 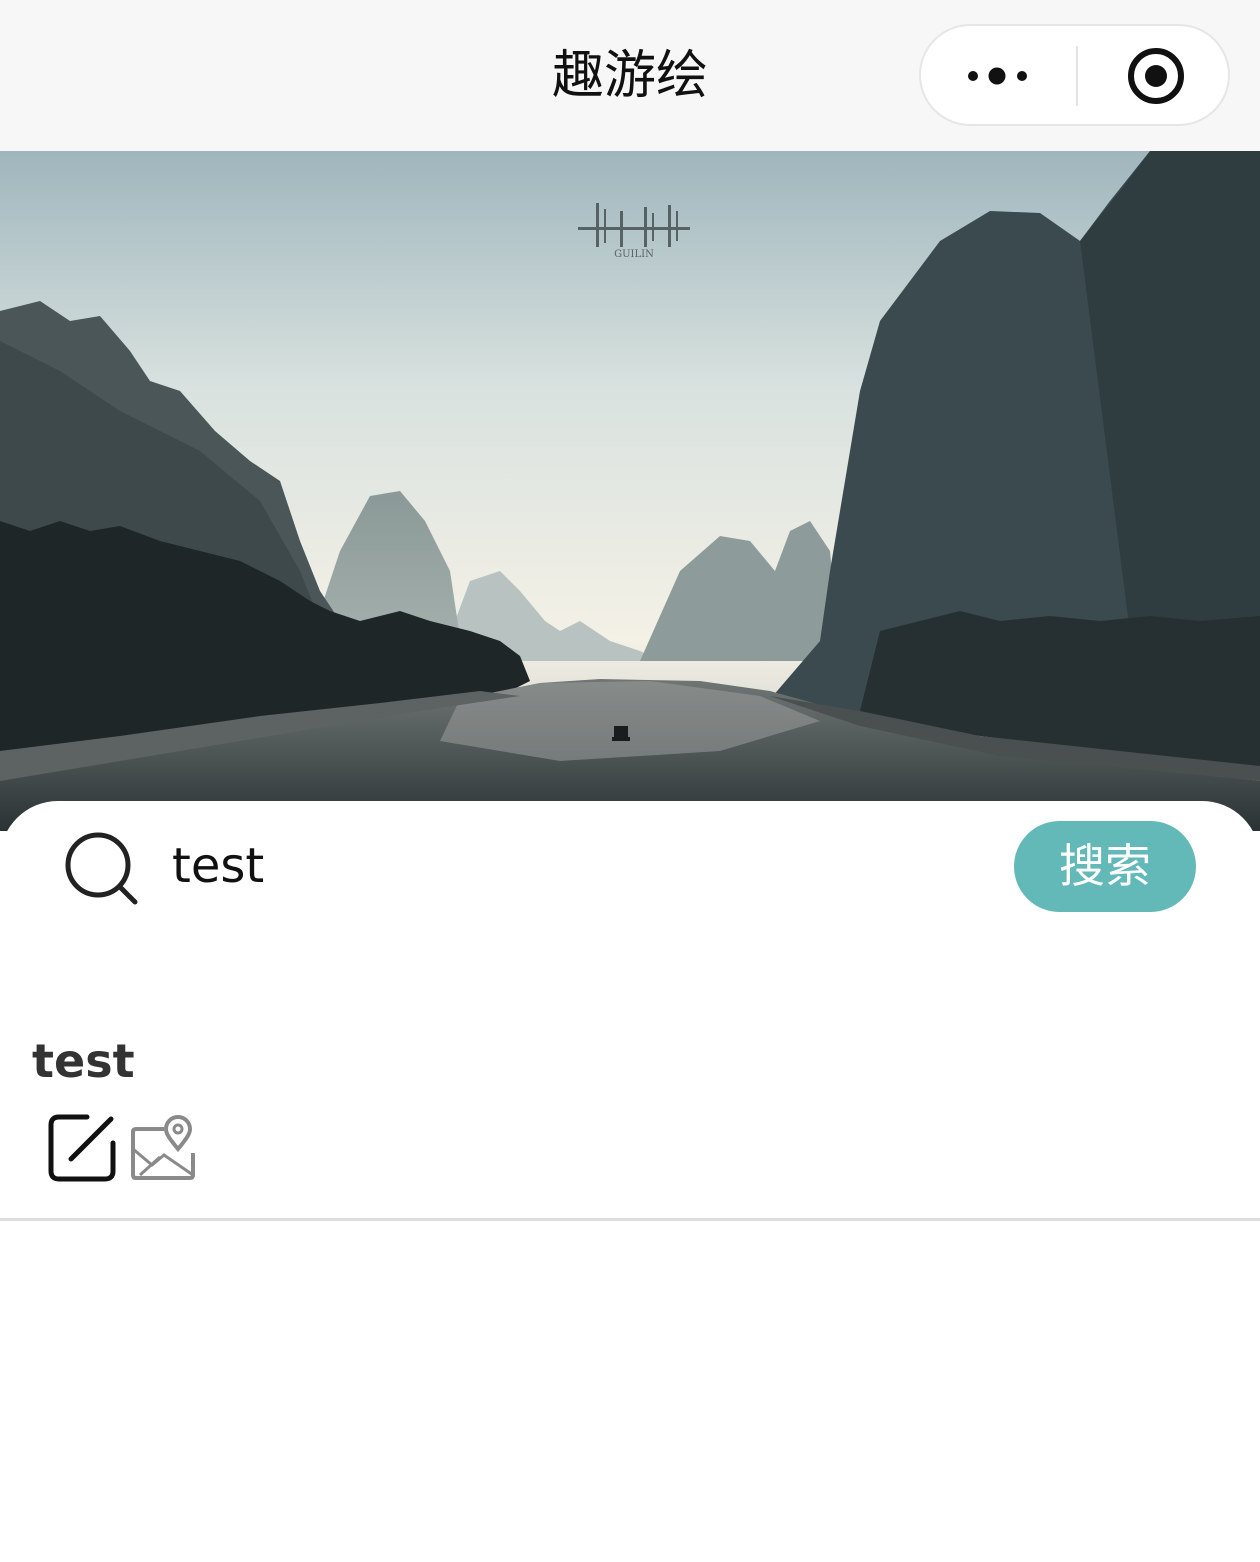 I want to click on more-options-button, so click(x=998, y=76).